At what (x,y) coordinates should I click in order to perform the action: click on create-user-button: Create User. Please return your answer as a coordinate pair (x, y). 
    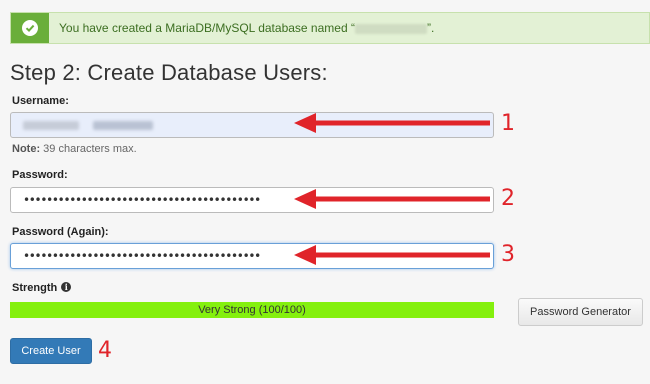
    Looking at the image, I should click on (51, 351).